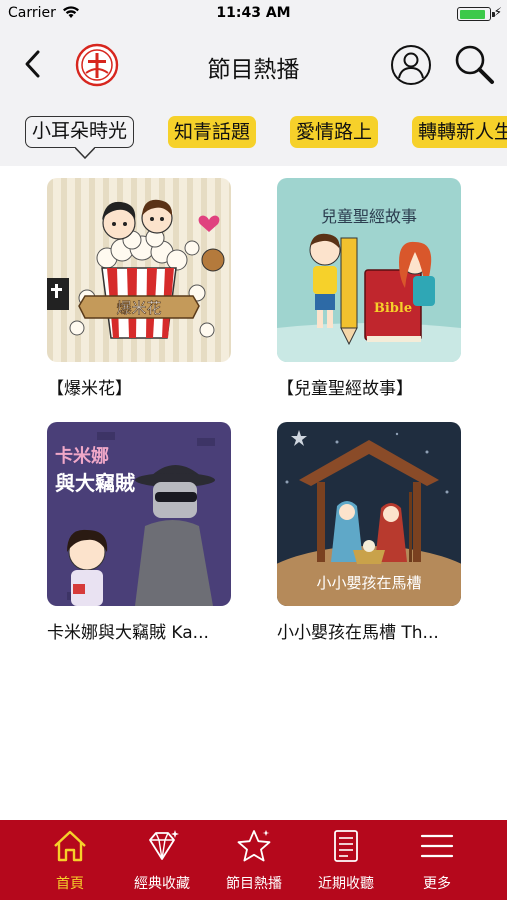 Image resolution: width=507 pixels, height=900 pixels. What do you see at coordinates (254, 884) in the screenshot?
I see `tab-hot-programs-label: 節目熱播` at bounding box center [254, 884].